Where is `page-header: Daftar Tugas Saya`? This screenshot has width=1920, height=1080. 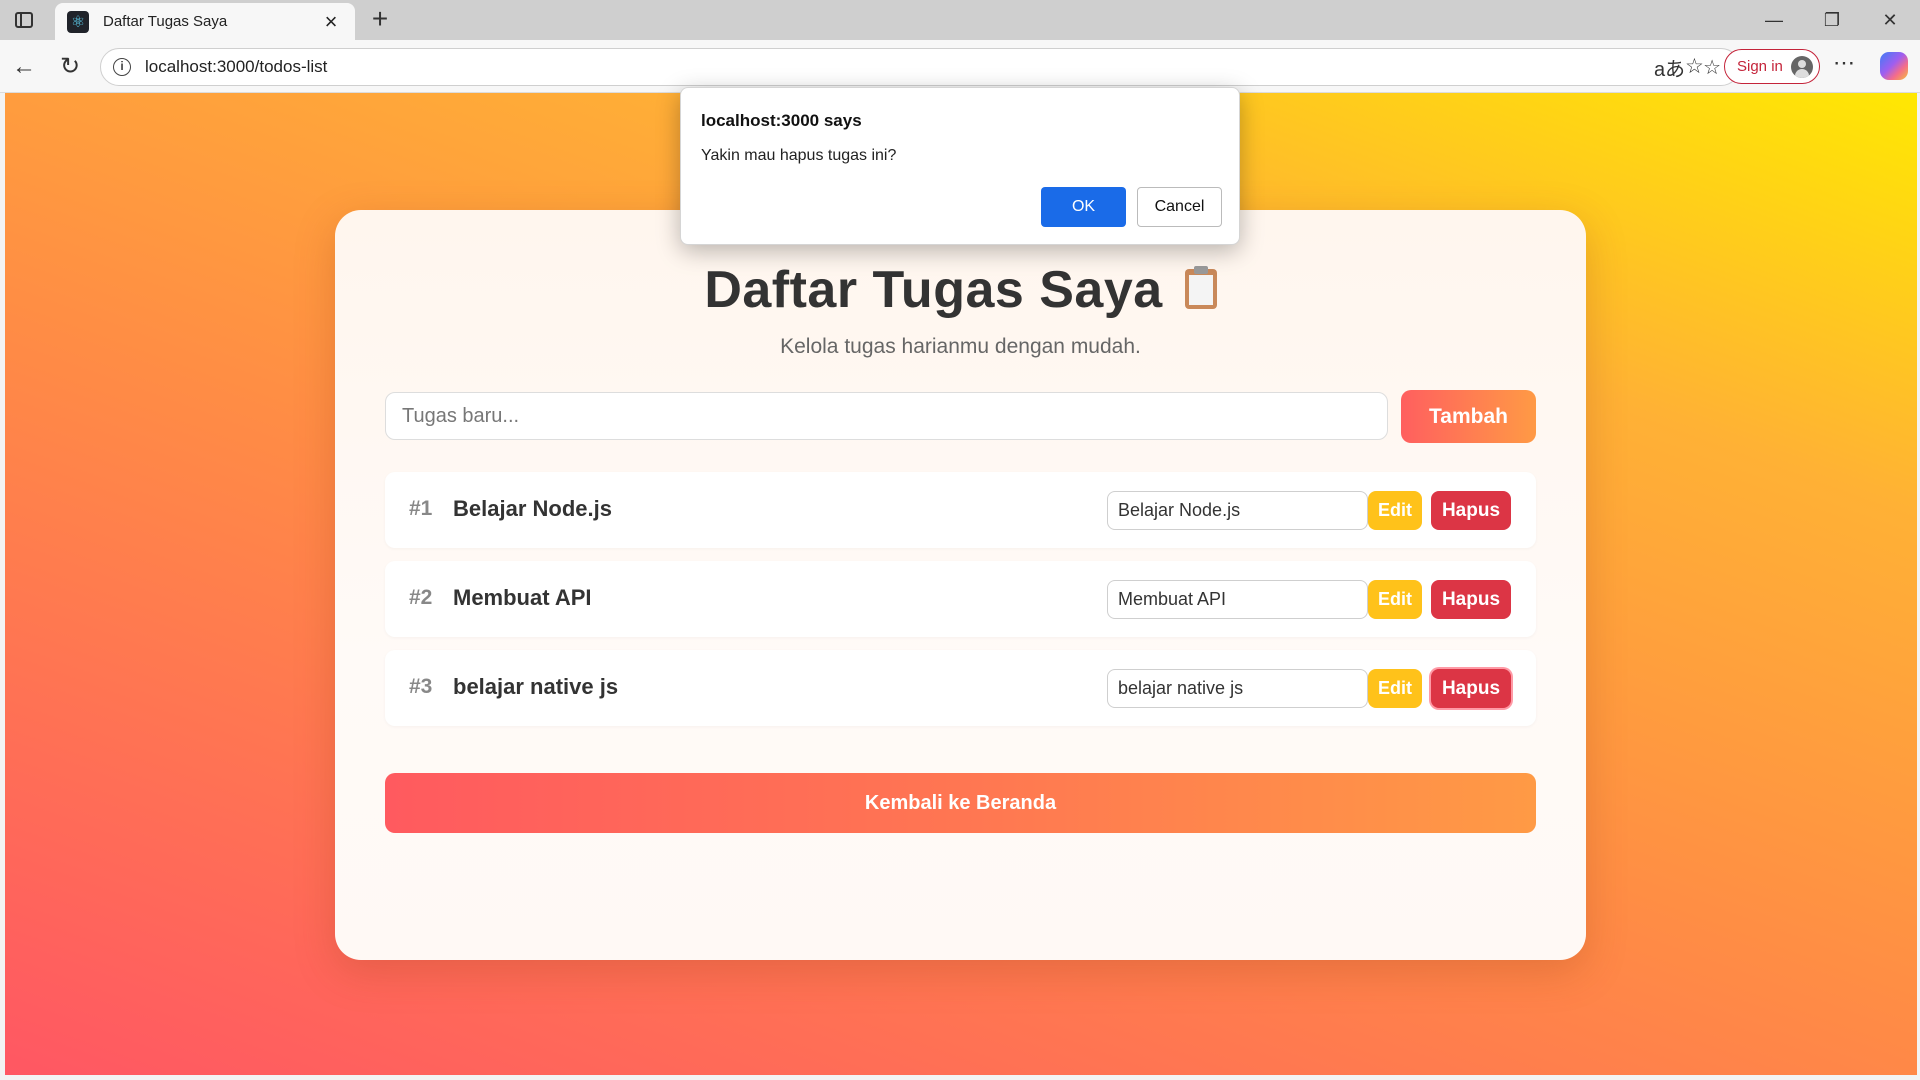
page-header: Daftar Tugas Saya is located at coordinates (960, 290).